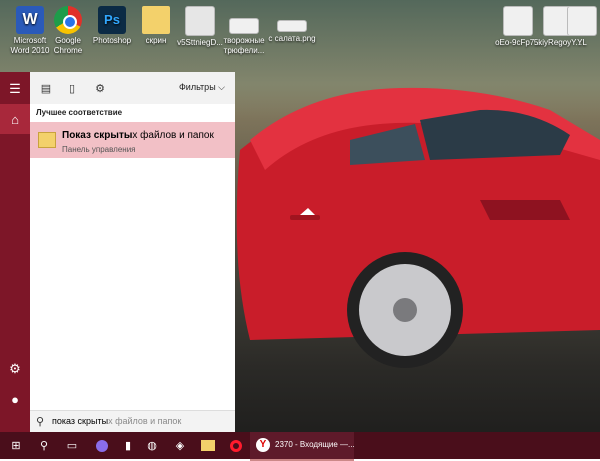  I want to click on chrome-icon, so click(68, 20).